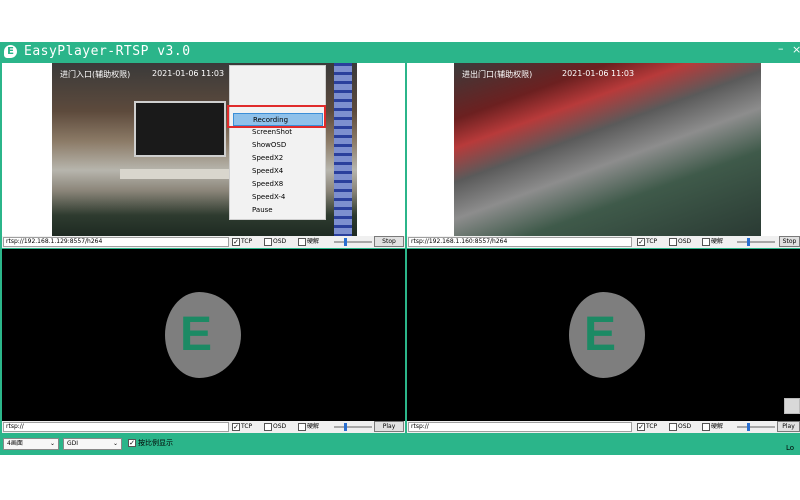 This screenshot has width=800, height=500. I want to click on tcp-checkbox-1: ✓, so click(236, 242).